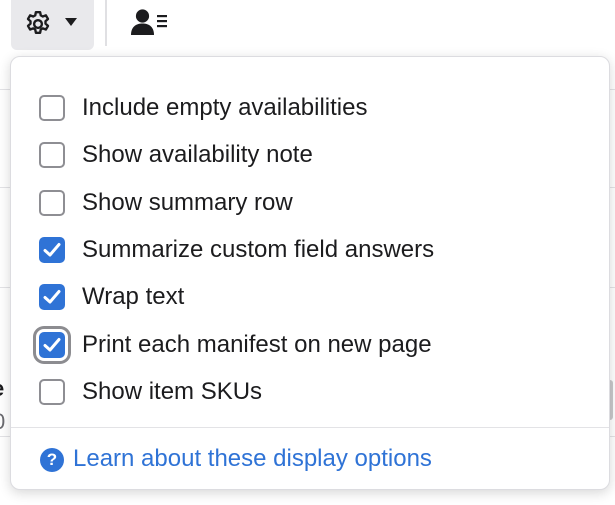 The image size is (615, 505). What do you see at coordinates (309, 202) in the screenshot?
I see `display-option: Show summary row` at bounding box center [309, 202].